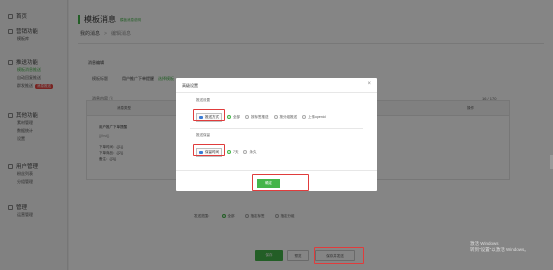  I want to click on retention-option-forever: 永久, so click(249, 152).